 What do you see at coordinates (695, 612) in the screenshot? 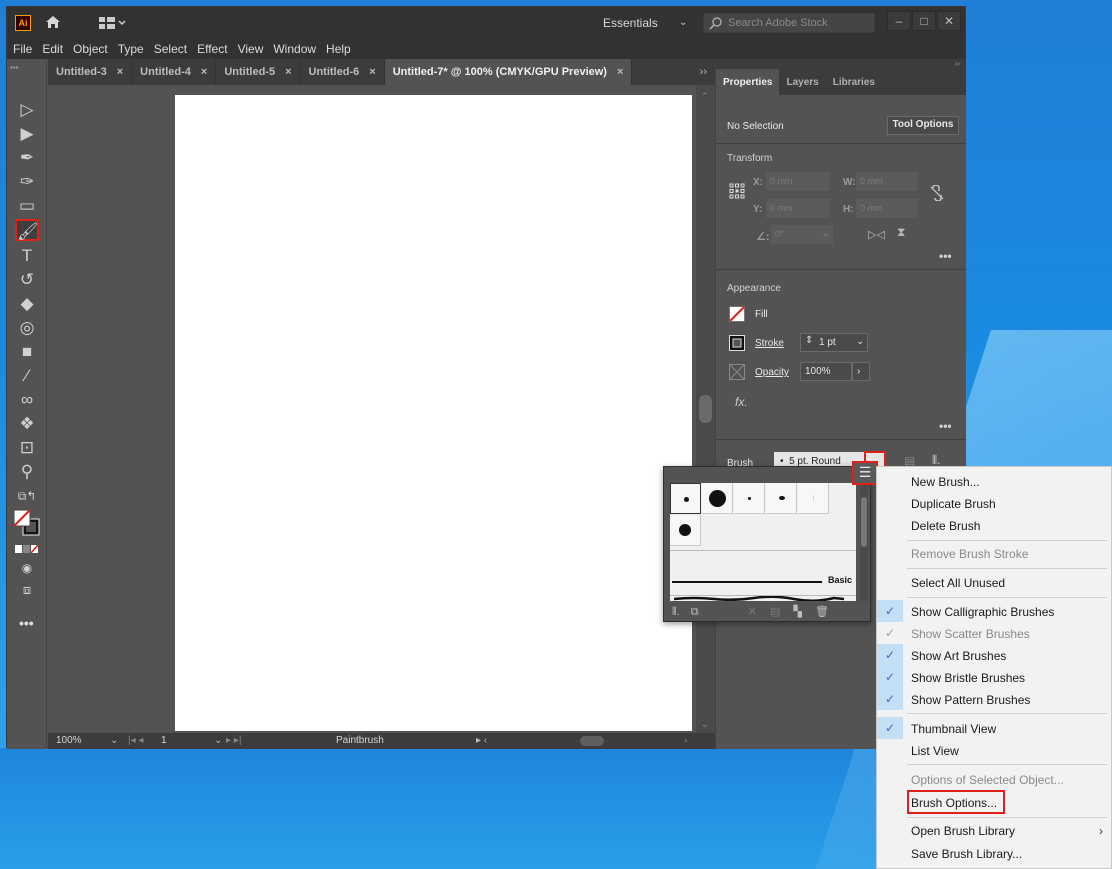
I see `place-brush-icon: ⧉` at bounding box center [695, 612].